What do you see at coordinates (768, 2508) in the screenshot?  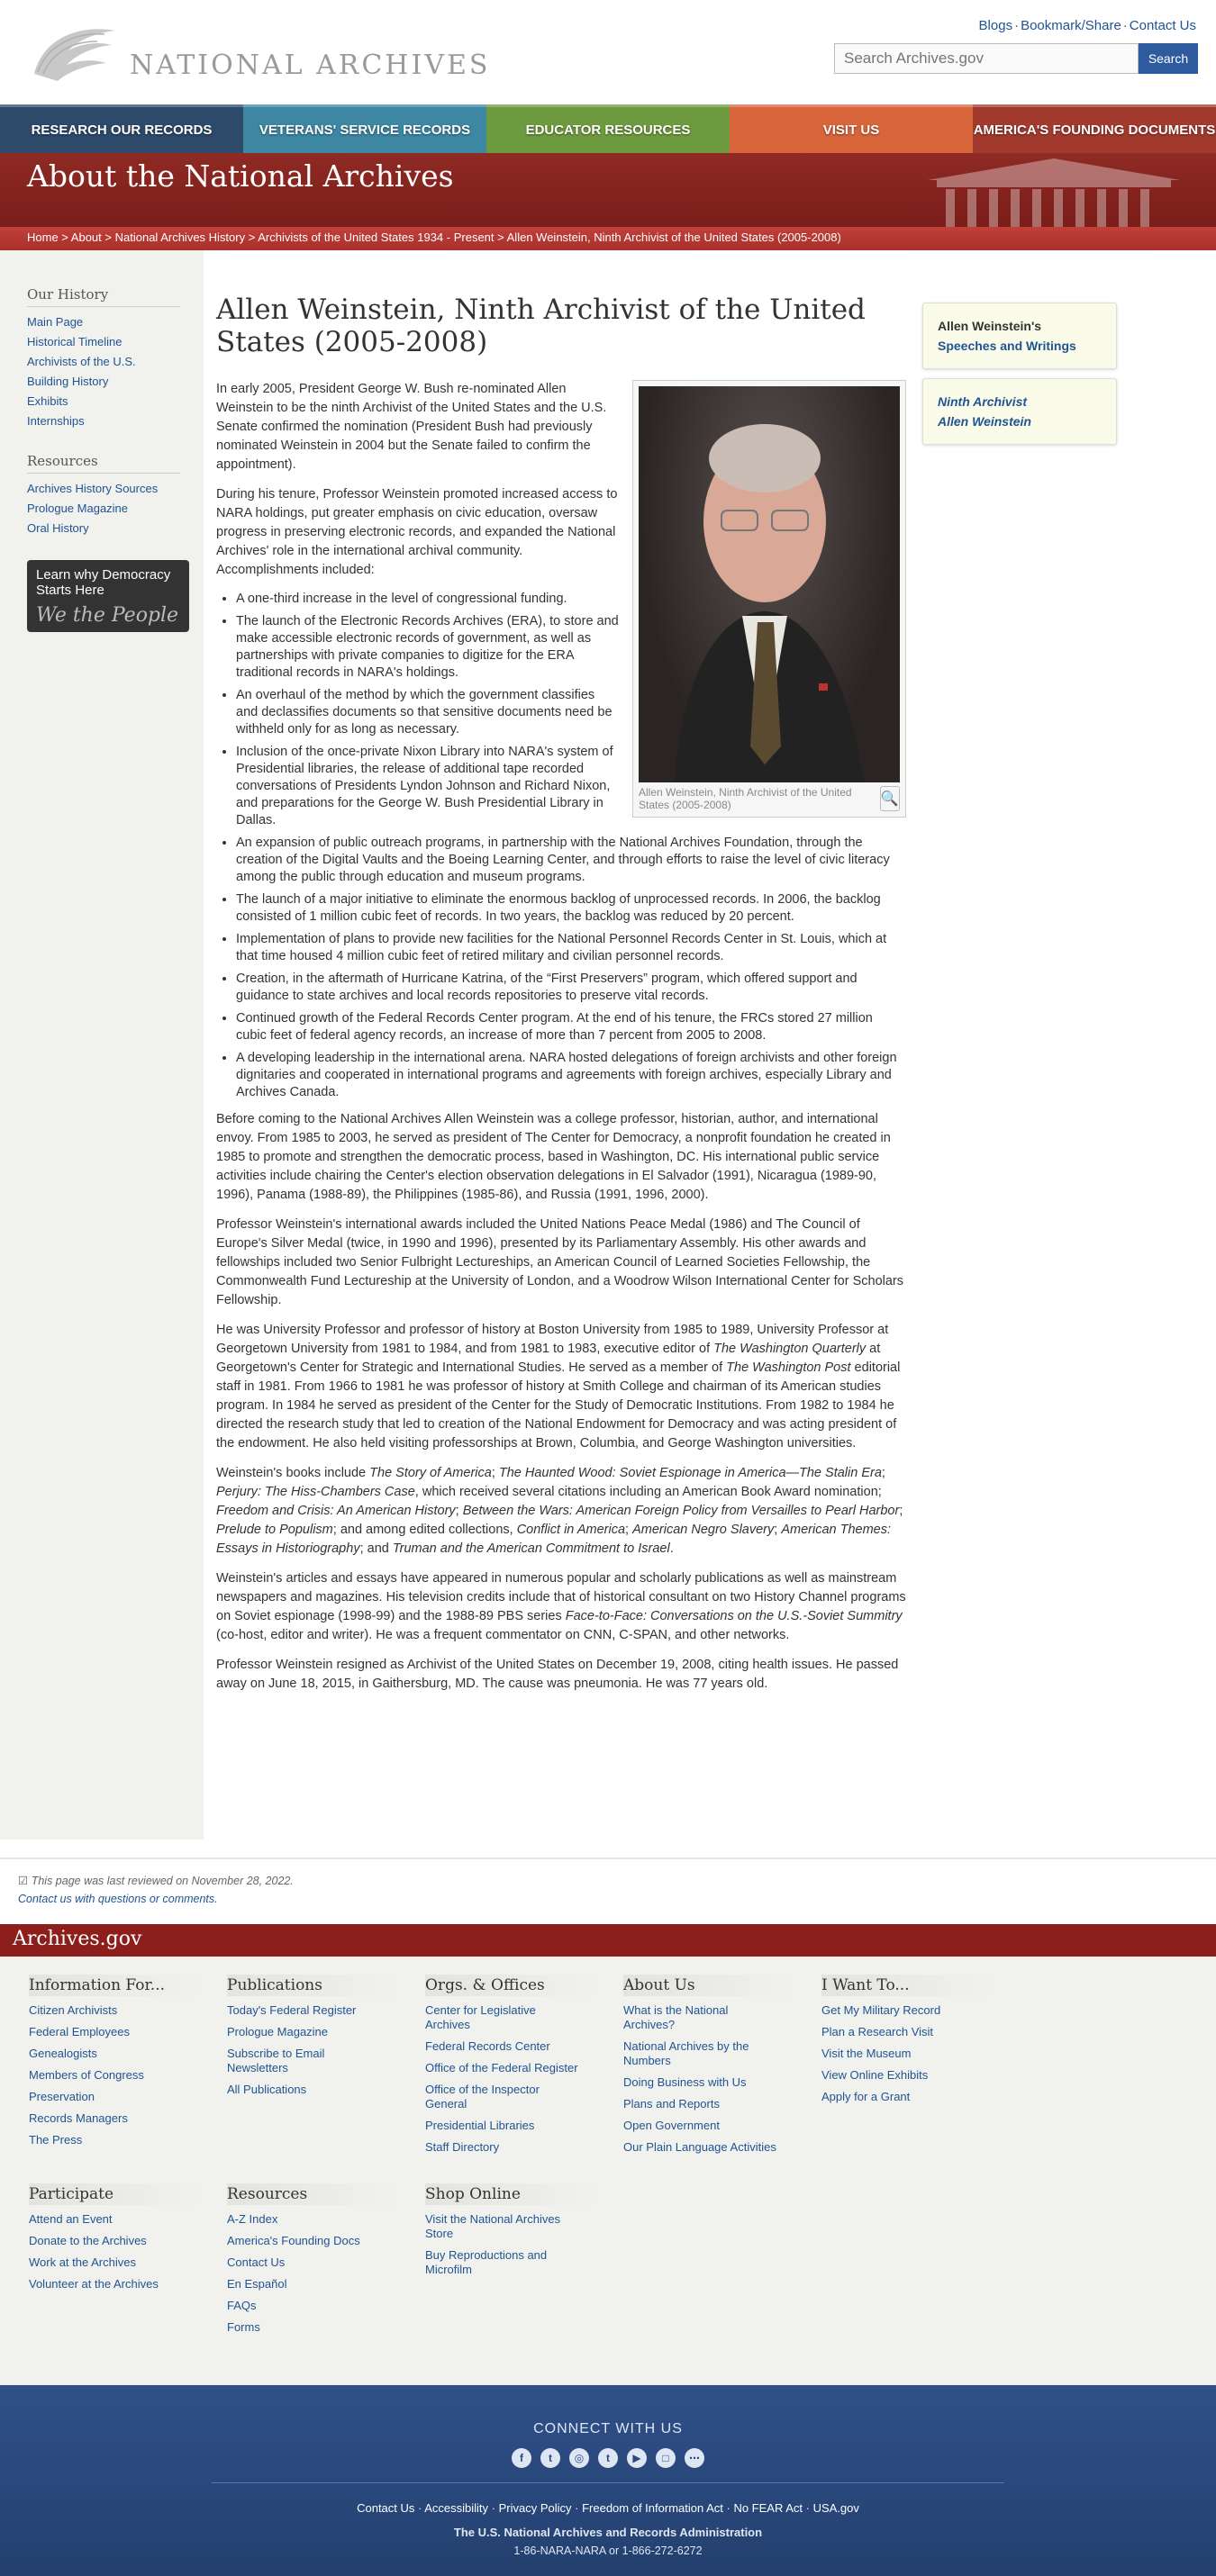 I see `footer-nofear-link: No FEAR Act` at bounding box center [768, 2508].